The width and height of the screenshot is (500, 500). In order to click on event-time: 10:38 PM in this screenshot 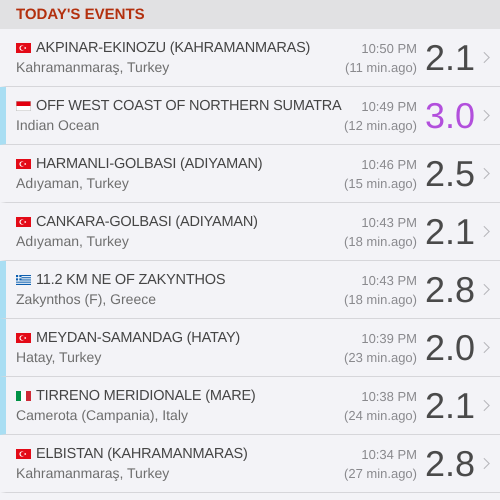, I will do `click(389, 396)`.